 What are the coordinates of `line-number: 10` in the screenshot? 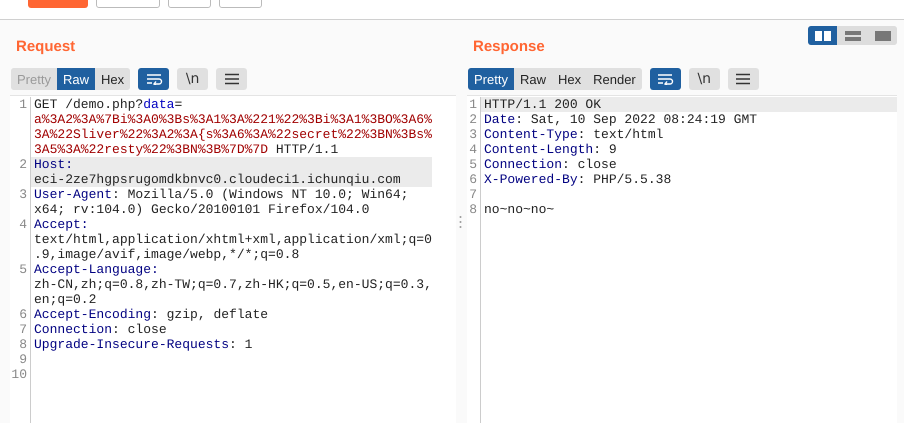 It's located at (20, 374).